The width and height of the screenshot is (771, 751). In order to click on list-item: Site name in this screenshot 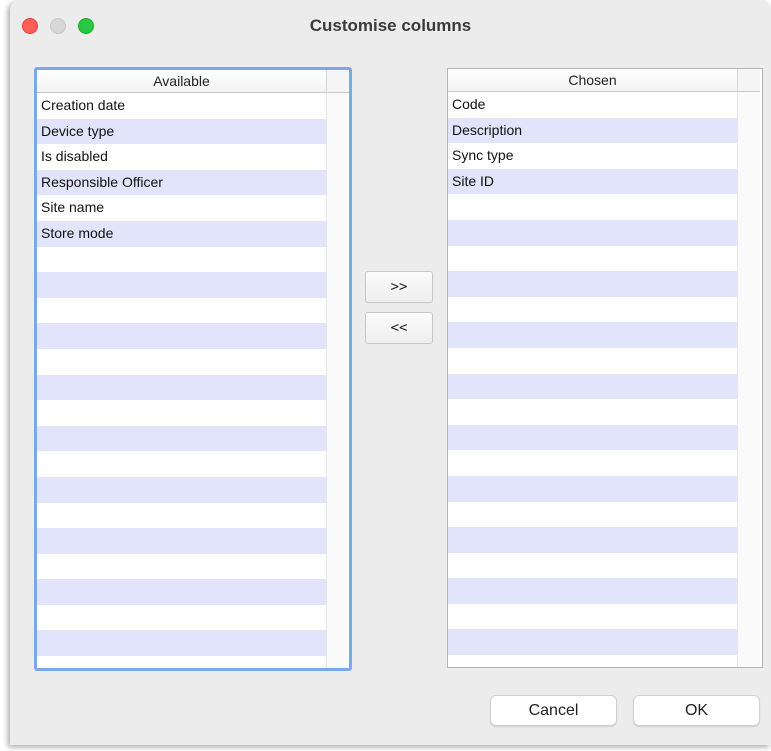, I will do `click(181, 208)`.